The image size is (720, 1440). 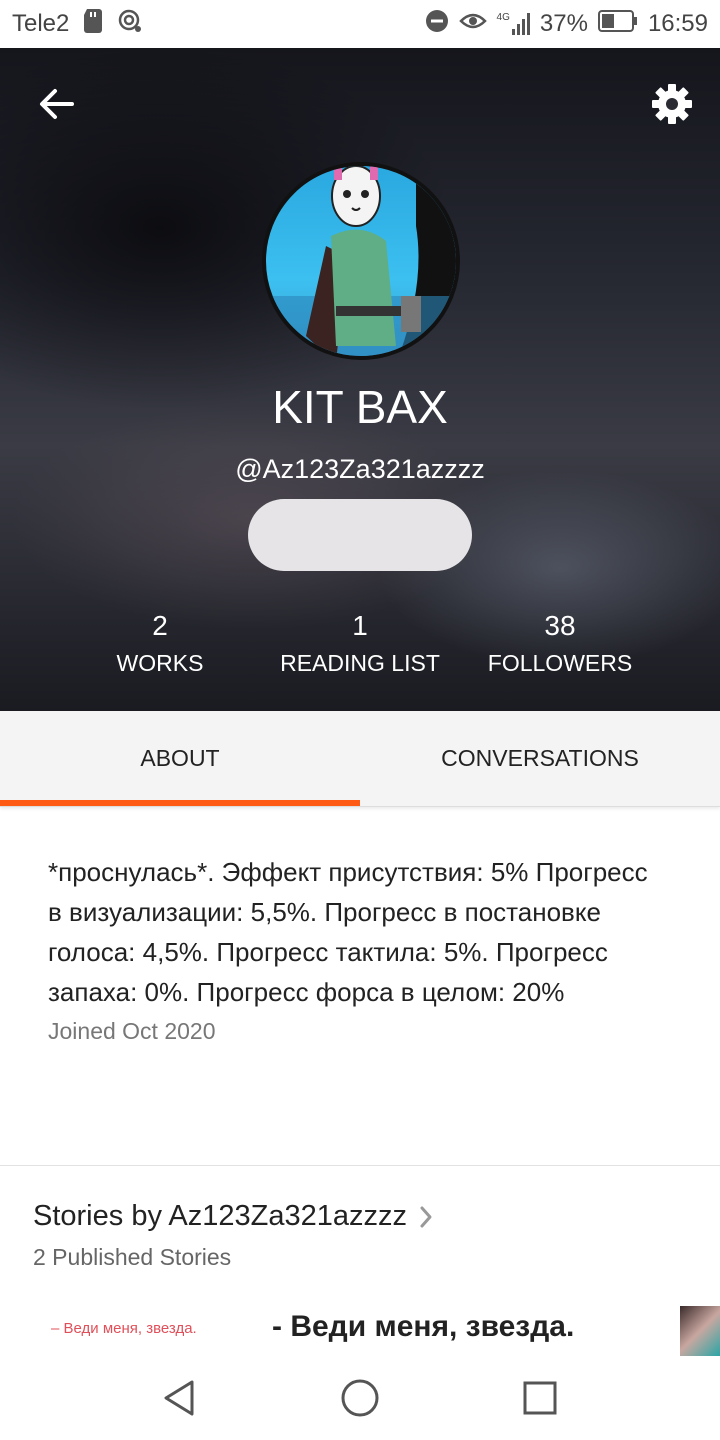 I want to click on triangle-back-icon, so click(x=179, y=1398).